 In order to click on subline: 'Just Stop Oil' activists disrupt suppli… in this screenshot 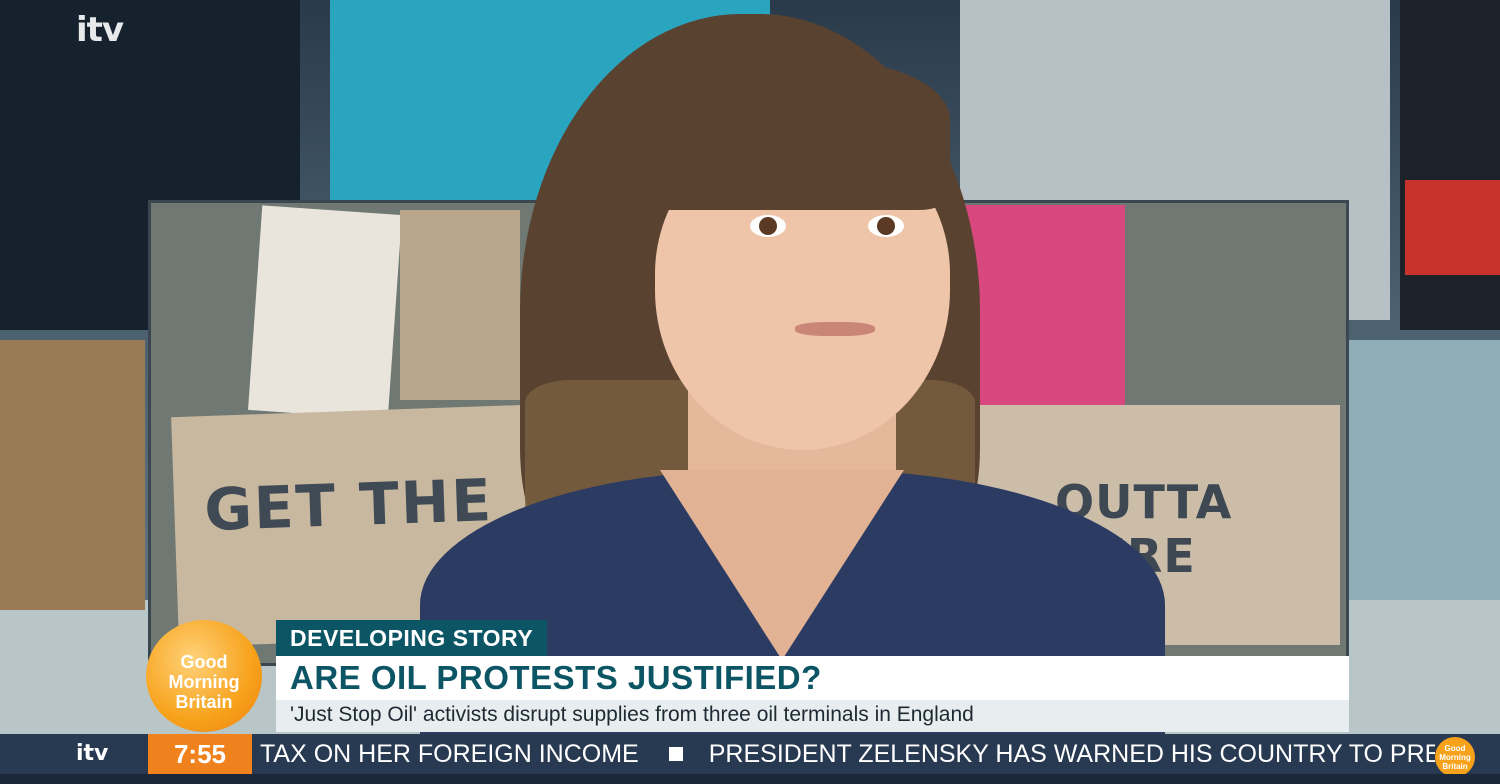, I will do `click(632, 714)`.